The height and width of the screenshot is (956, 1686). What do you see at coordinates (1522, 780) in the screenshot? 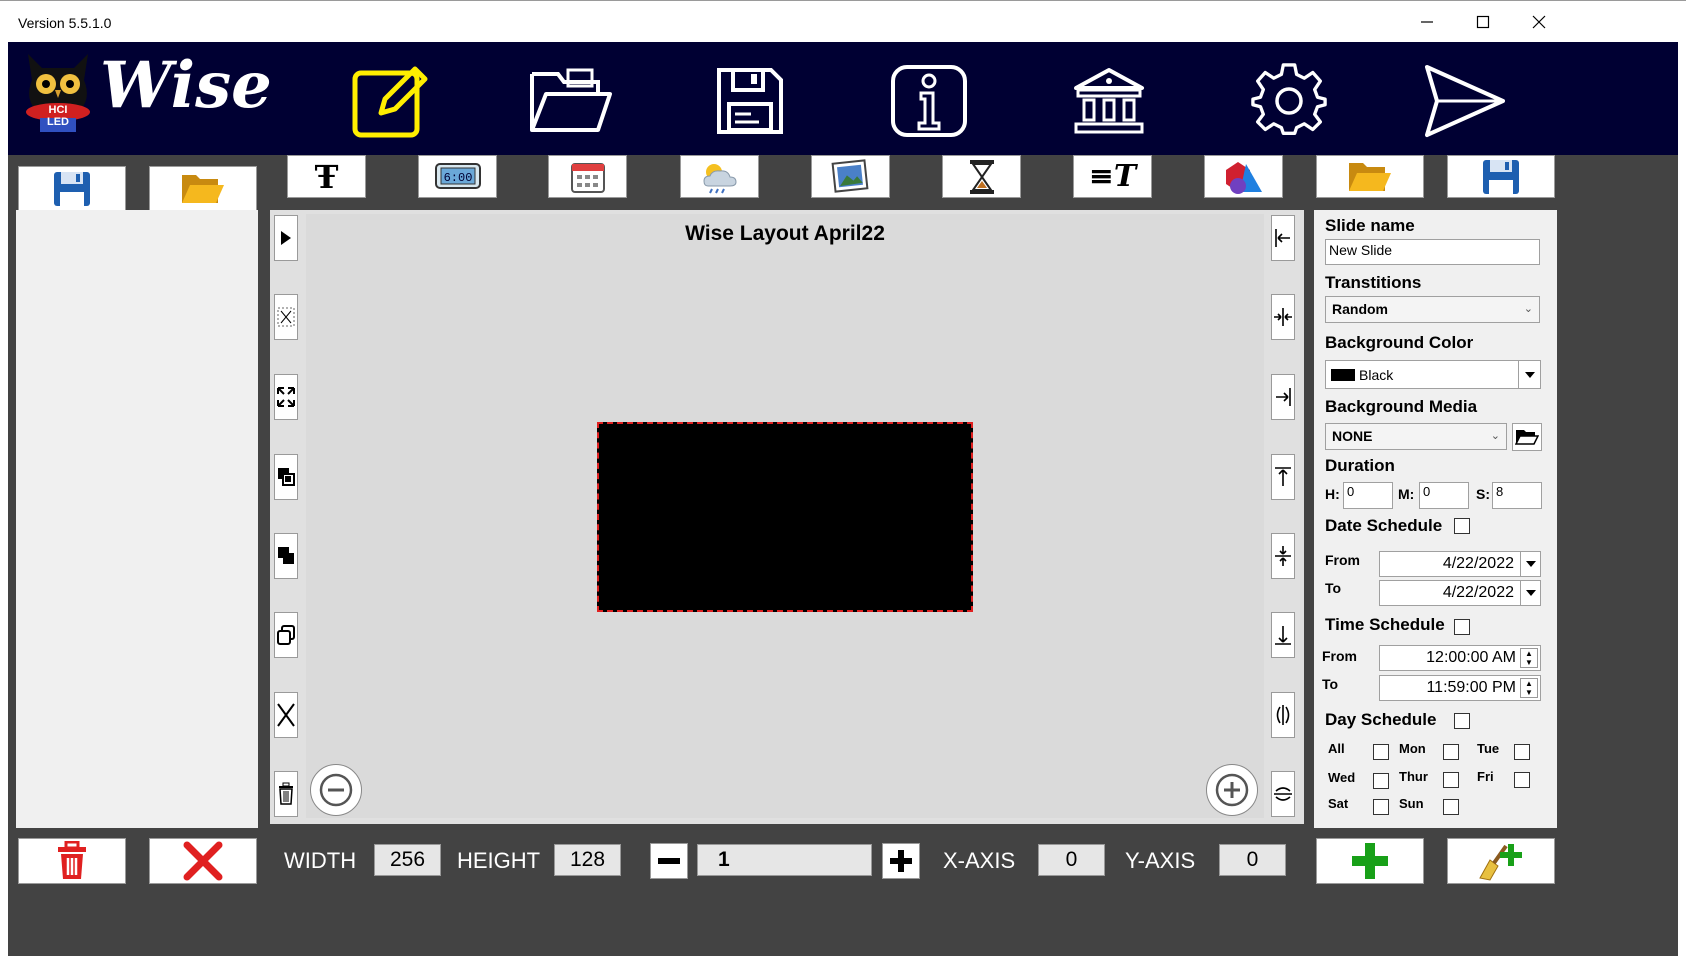
I see `day-fri-checkbox` at bounding box center [1522, 780].